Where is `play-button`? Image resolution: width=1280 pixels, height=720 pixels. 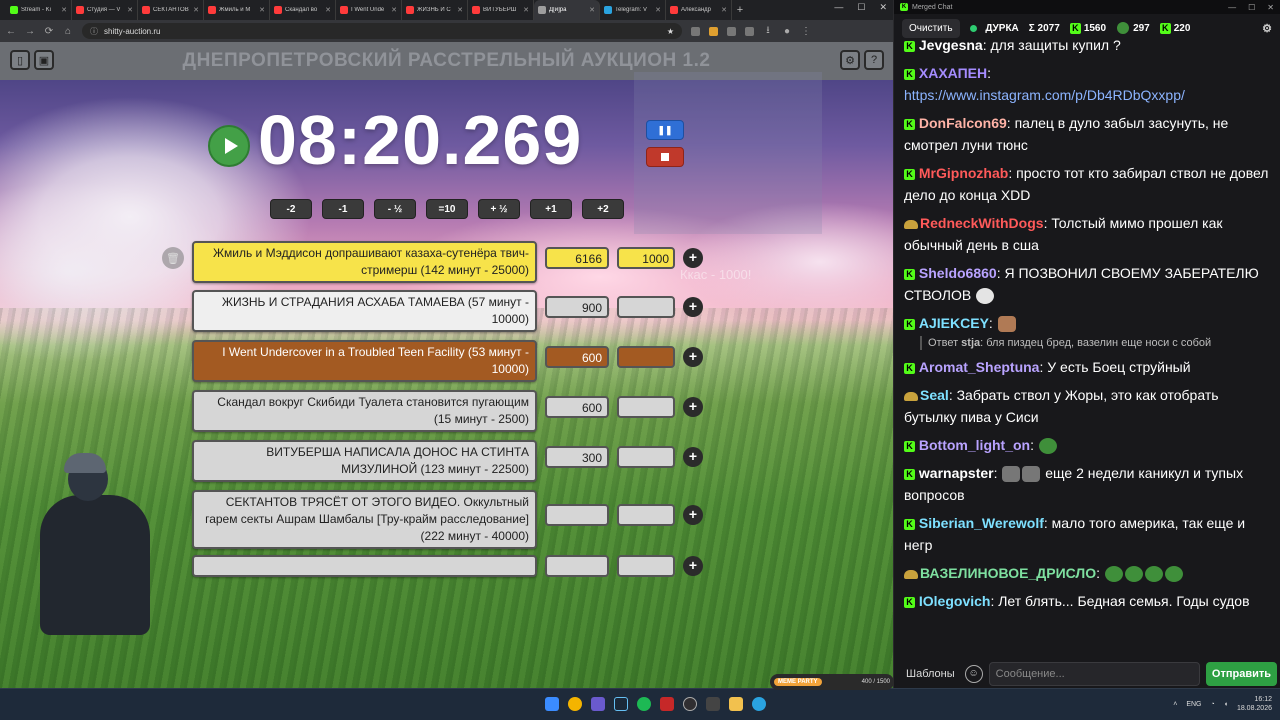 play-button is located at coordinates (229, 146).